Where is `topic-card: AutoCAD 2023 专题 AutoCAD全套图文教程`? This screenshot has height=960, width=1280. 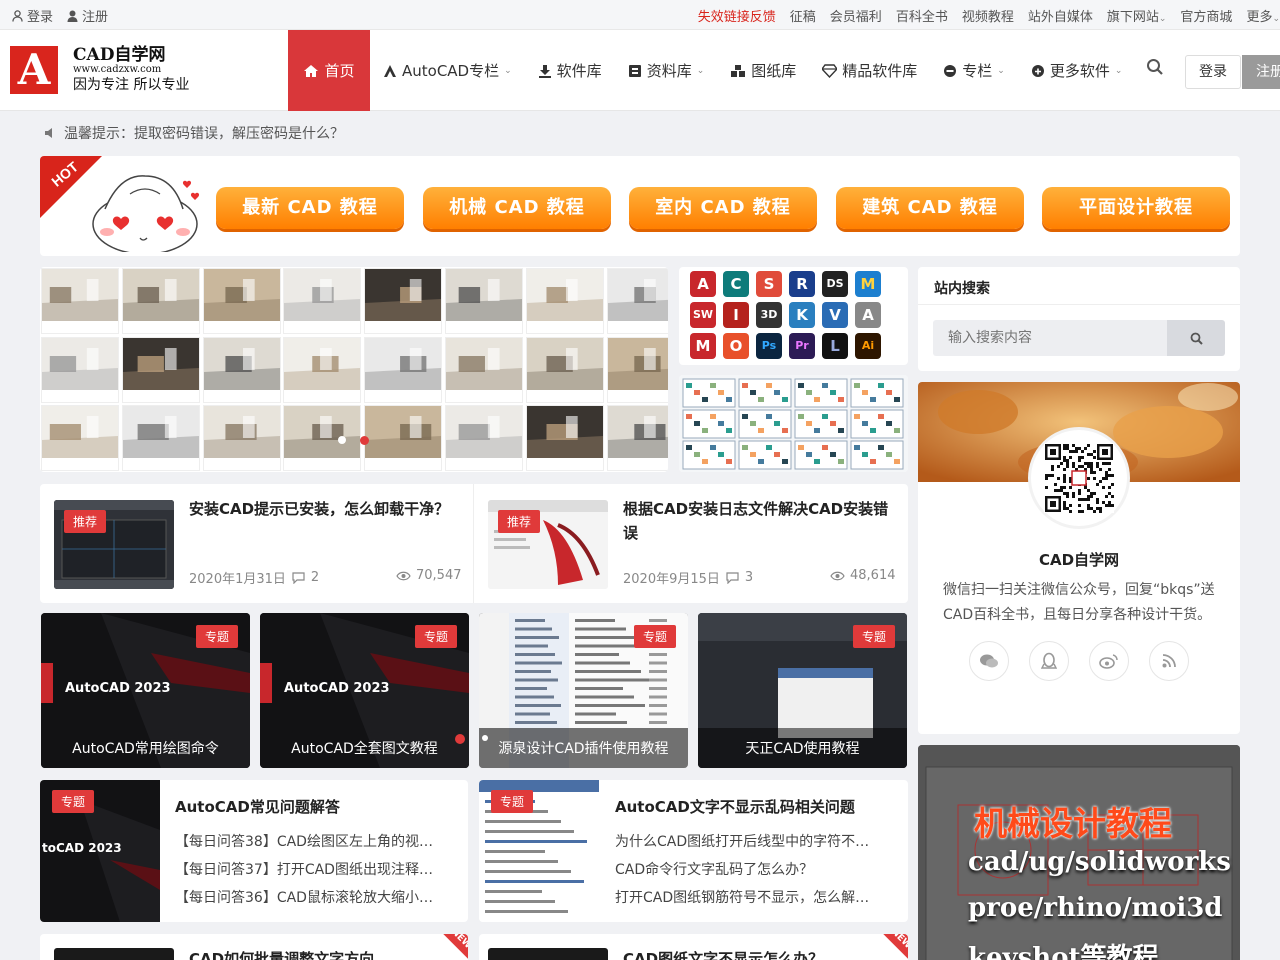
topic-card: AutoCAD 2023 专题 AutoCAD全套图文教程 is located at coordinates (364, 690).